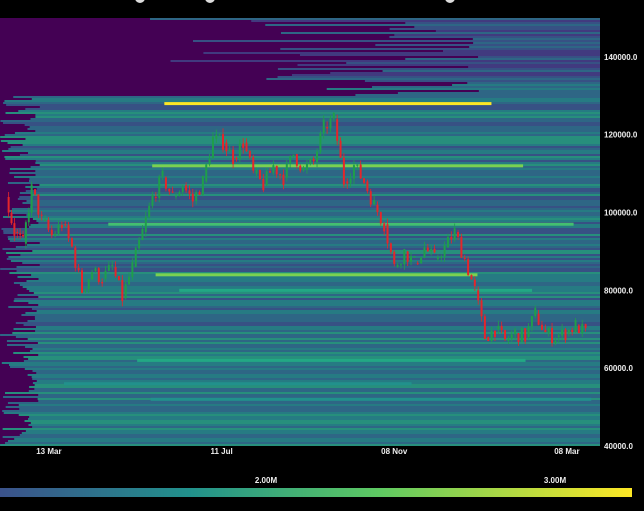 This screenshot has width=644, height=511. I want to click on colorbar-tick-label: 3.00M, so click(555, 480).